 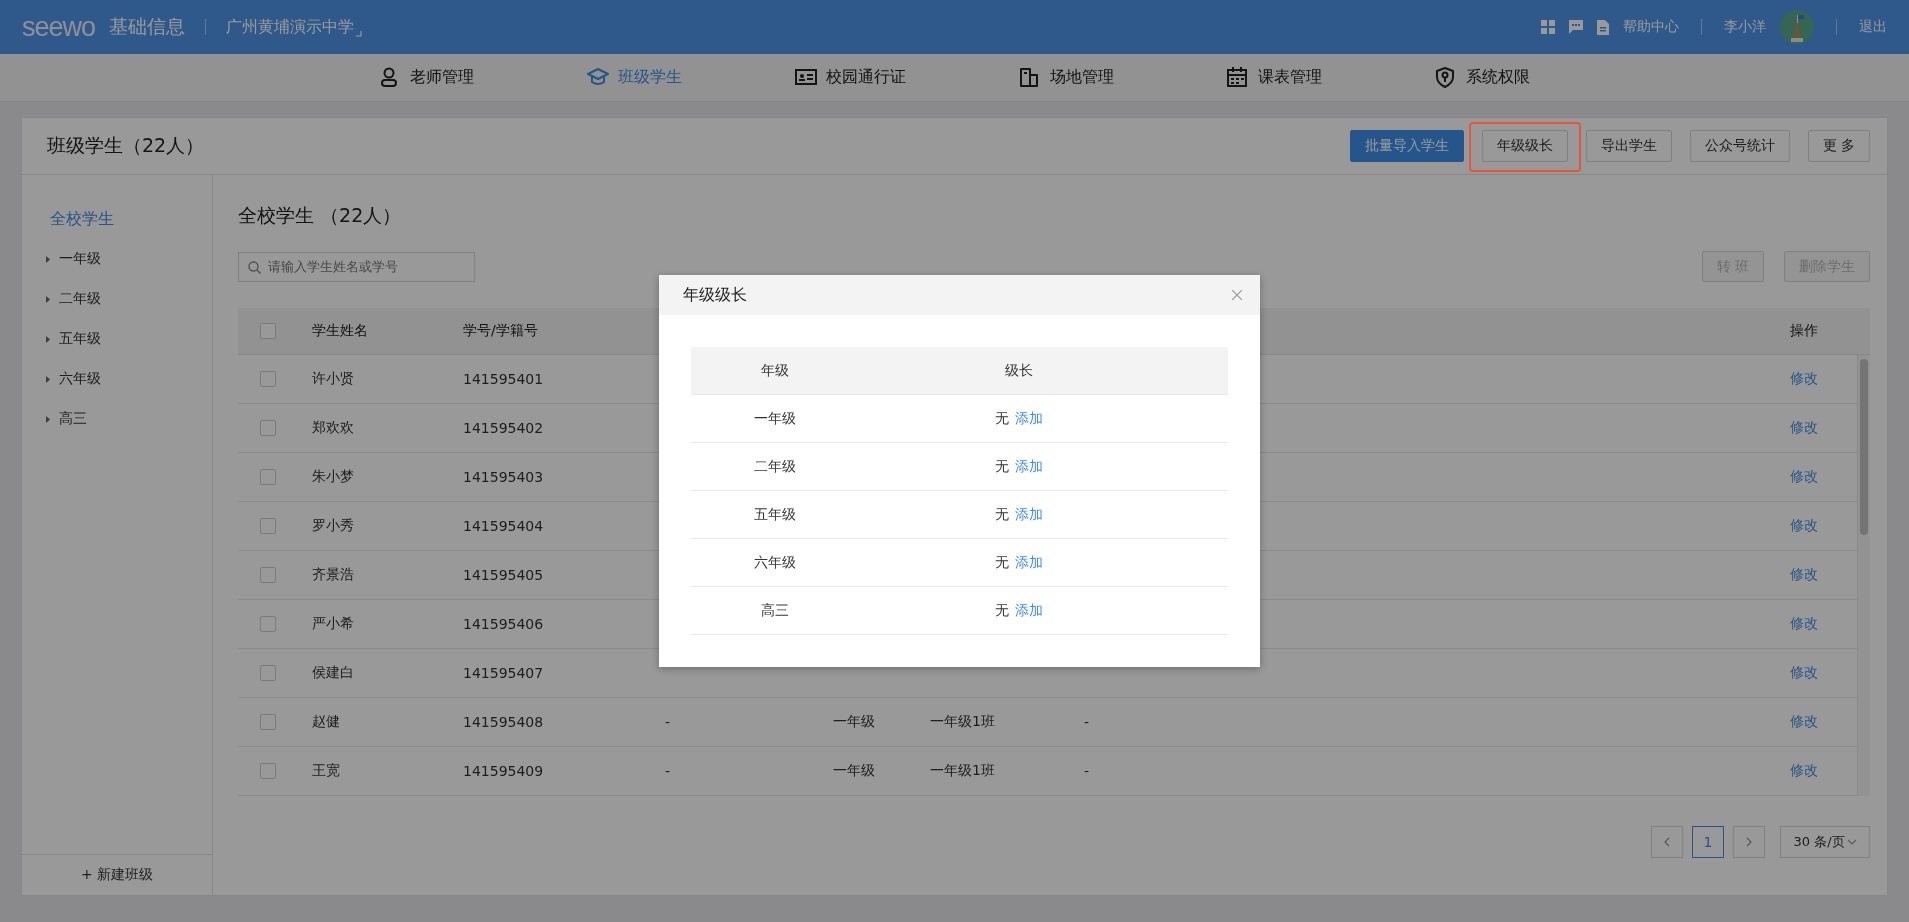 What do you see at coordinates (1406, 146) in the screenshot?
I see `toolbar-button: 批量导入学生` at bounding box center [1406, 146].